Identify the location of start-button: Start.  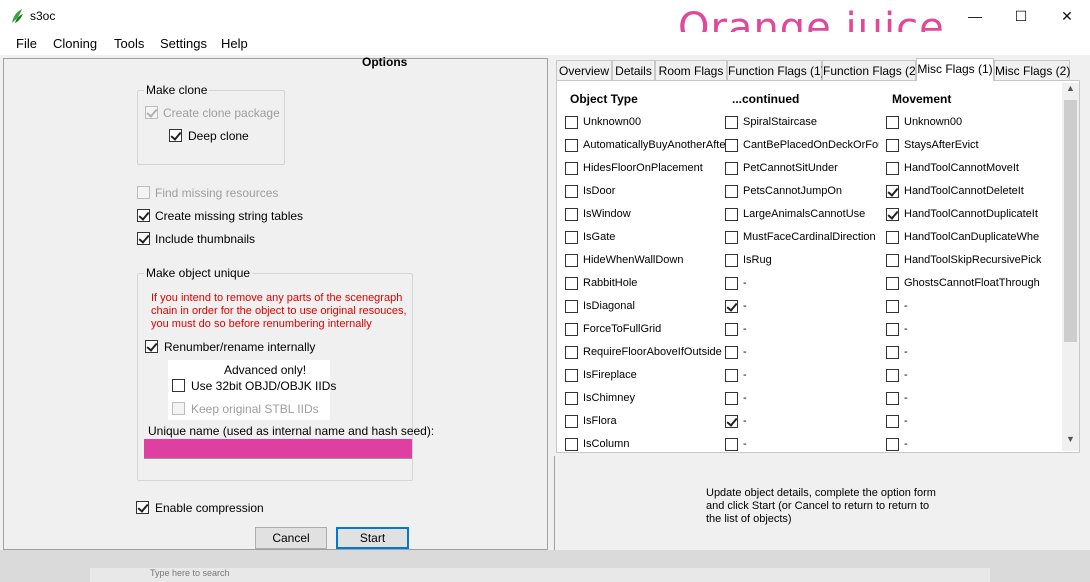
(372, 538).